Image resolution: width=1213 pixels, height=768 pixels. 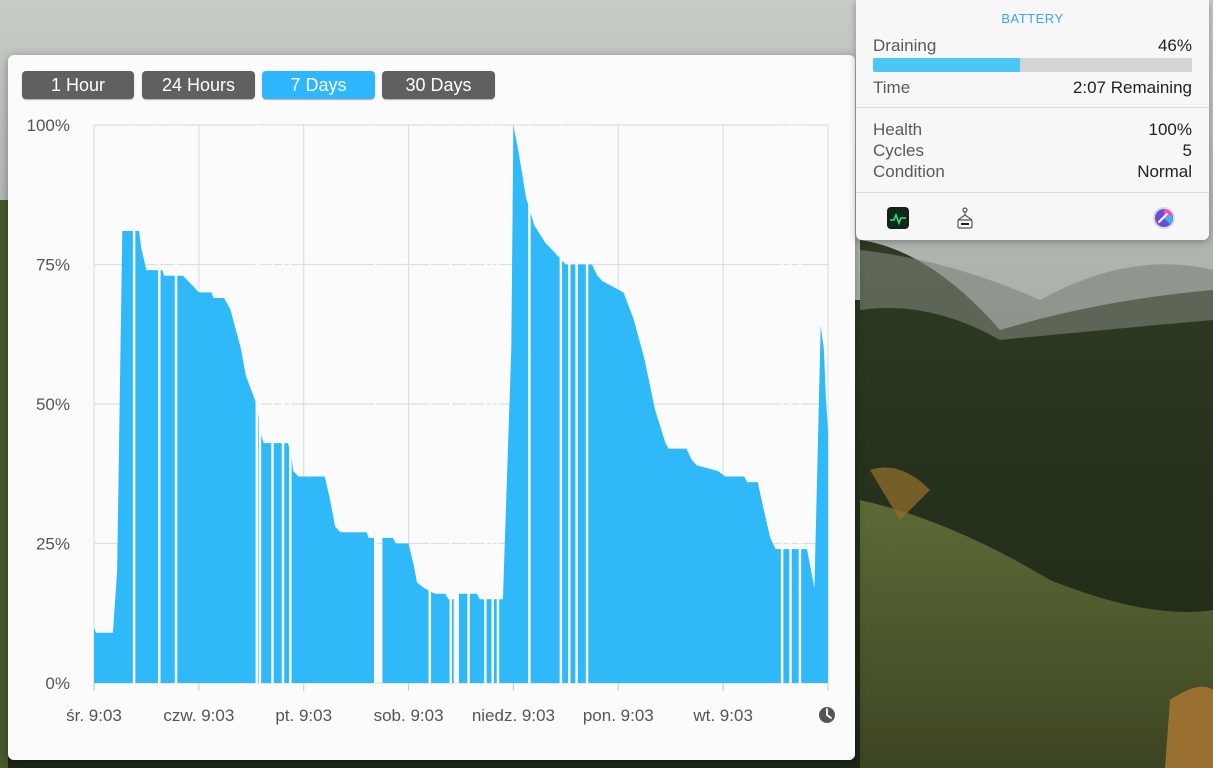 I want to click on x-tick-label: pt. 9:03, so click(x=303, y=715).